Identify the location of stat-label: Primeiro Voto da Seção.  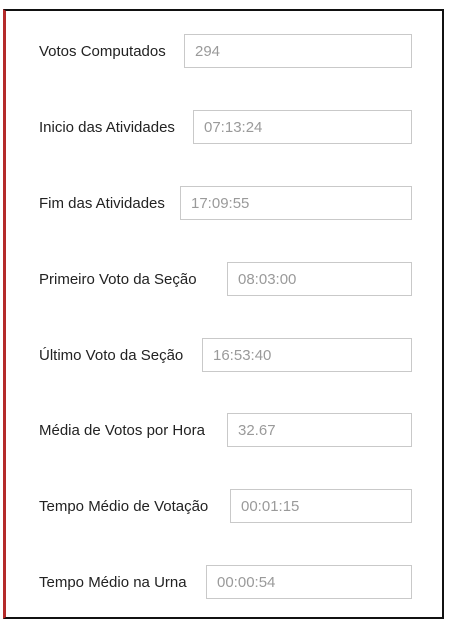
(118, 279).